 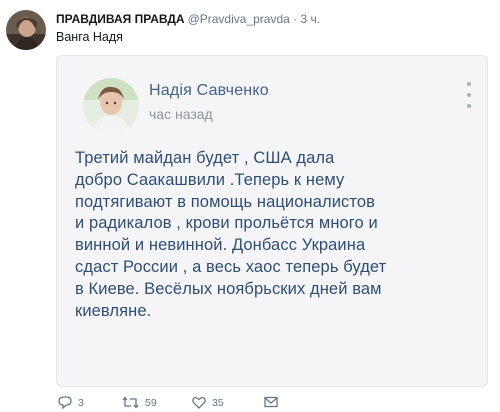 What do you see at coordinates (254, 19) in the screenshot?
I see `author-handle: @Pravdiva_pravda · 3 ч.` at bounding box center [254, 19].